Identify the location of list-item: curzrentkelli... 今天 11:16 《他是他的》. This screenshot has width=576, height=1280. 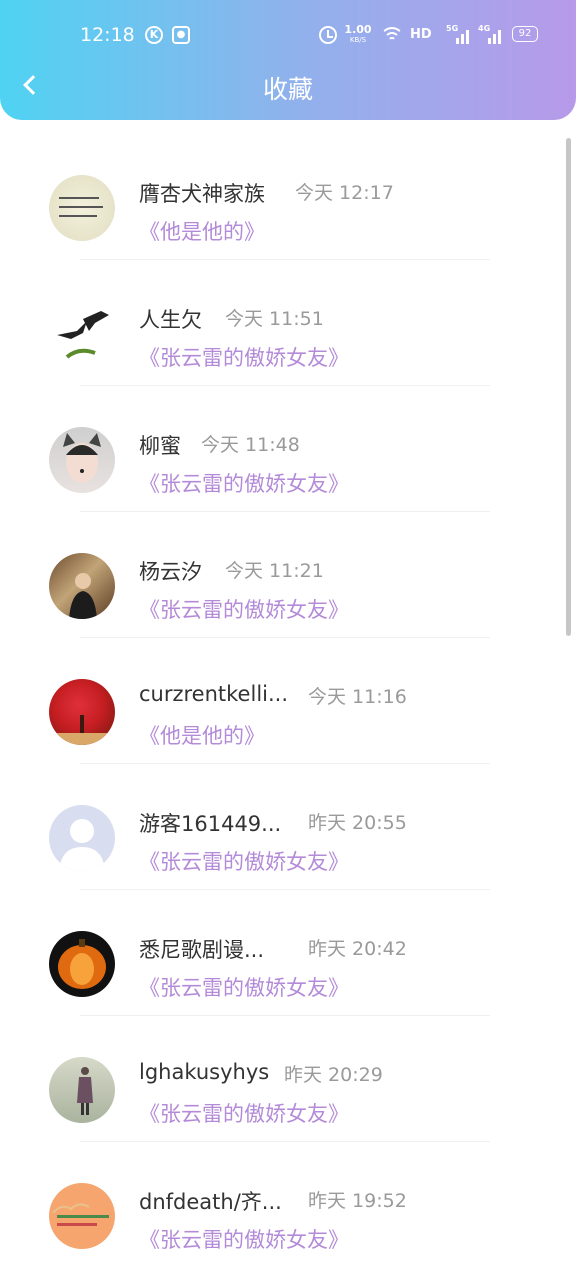
(288, 701).